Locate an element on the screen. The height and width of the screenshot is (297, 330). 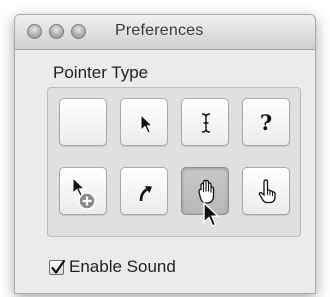
enable-sound-label: Enable Sound is located at coordinates (122, 266).